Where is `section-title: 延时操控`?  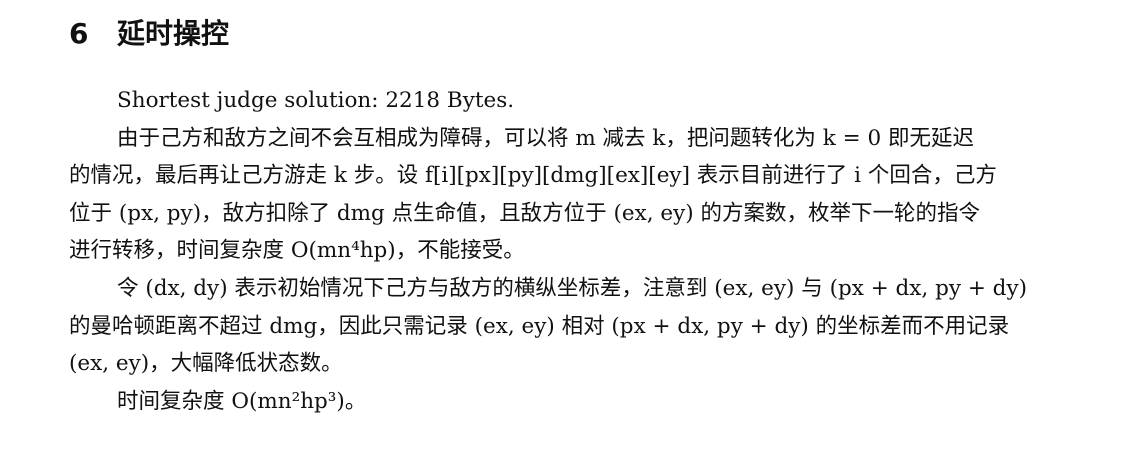
section-title: 延时操控 is located at coordinates (173, 33).